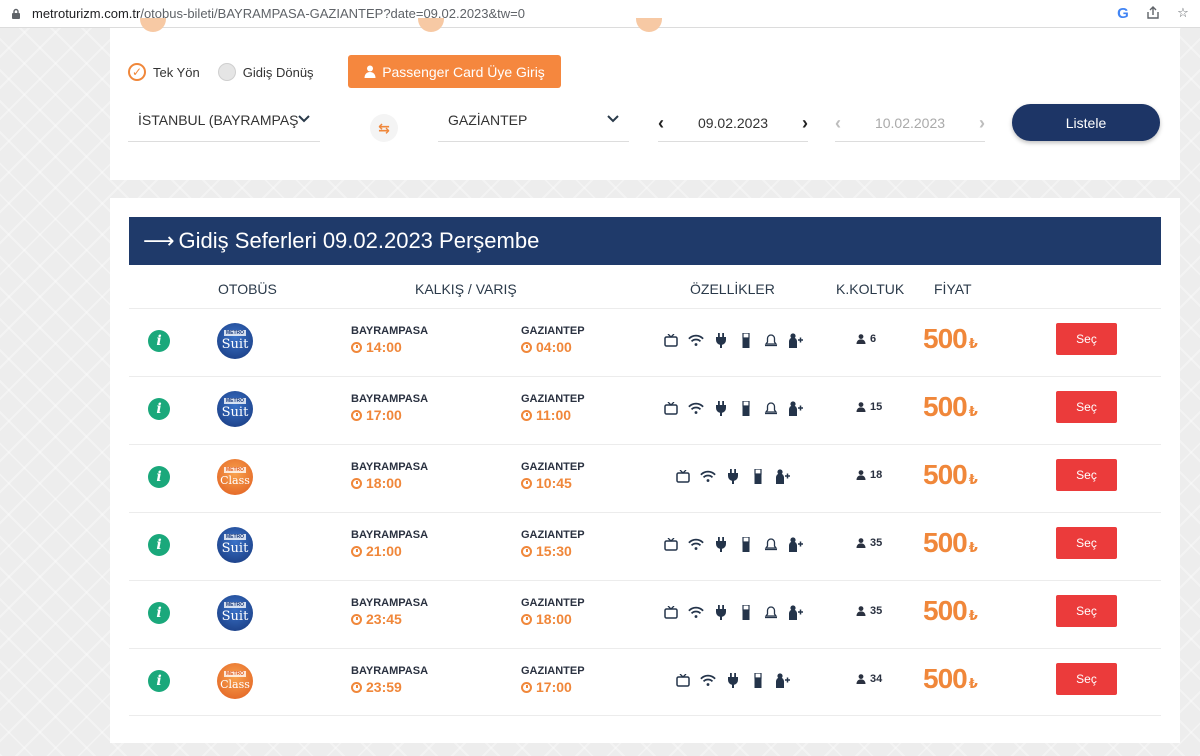 The image size is (1200, 756). I want to click on destination-select: GAZİANTEP, so click(533, 126).